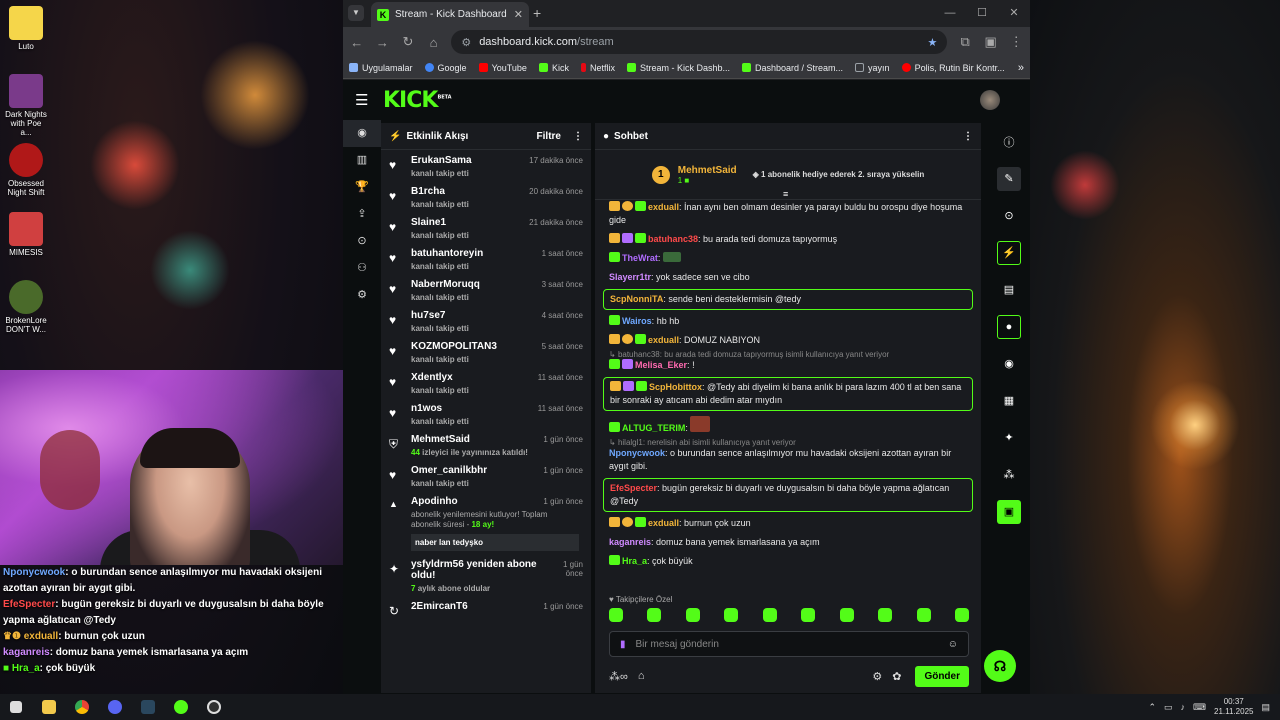  I want to click on community-nav-icon: ⚇, so click(362, 268).